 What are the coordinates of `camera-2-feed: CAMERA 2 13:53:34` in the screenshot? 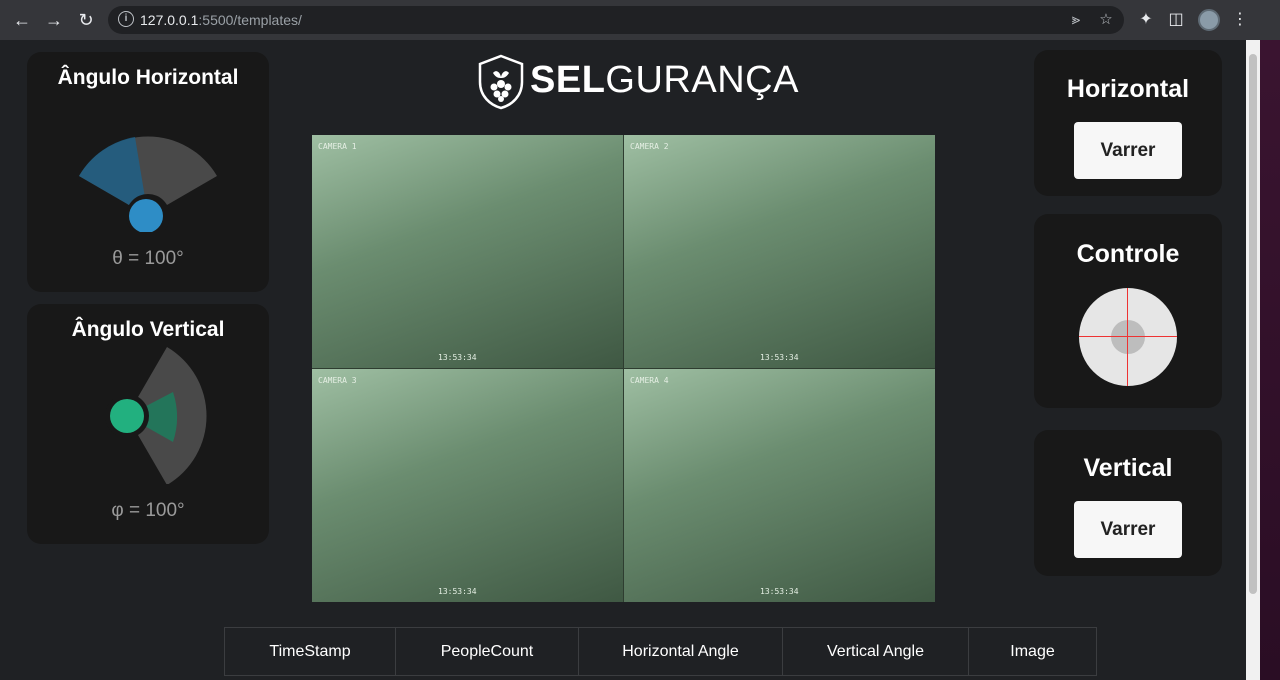 It's located at (779, 251).